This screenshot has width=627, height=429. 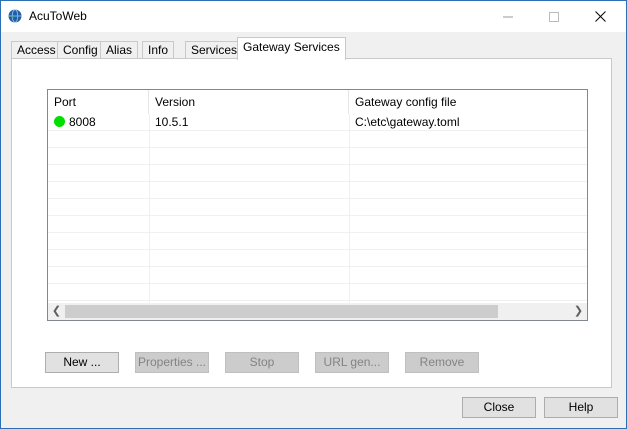 I want to click on column-header-config-file: Gateway config file, so click(x=468, y=102).